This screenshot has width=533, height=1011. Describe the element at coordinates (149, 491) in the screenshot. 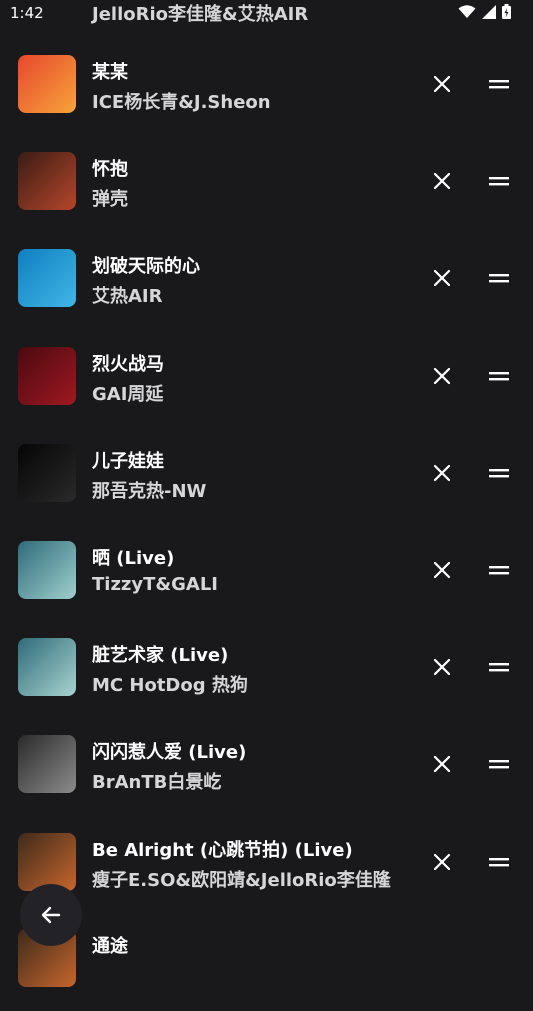

I see `song-artist: 那吾克热-NW` at that location.